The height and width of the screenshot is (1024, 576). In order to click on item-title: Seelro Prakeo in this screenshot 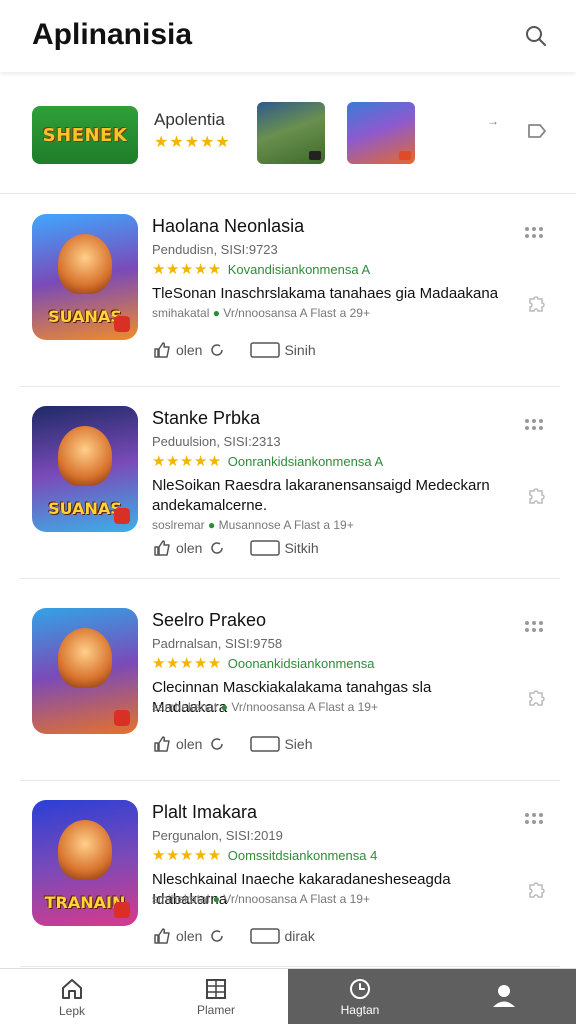, I will do `click(209, 620)`.